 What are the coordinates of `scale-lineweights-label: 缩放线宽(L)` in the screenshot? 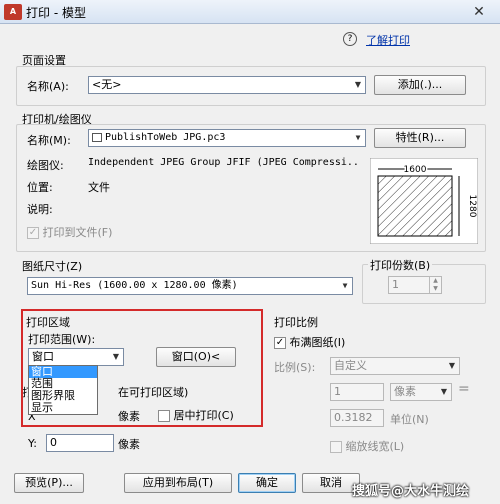 It's located at (375, 446).